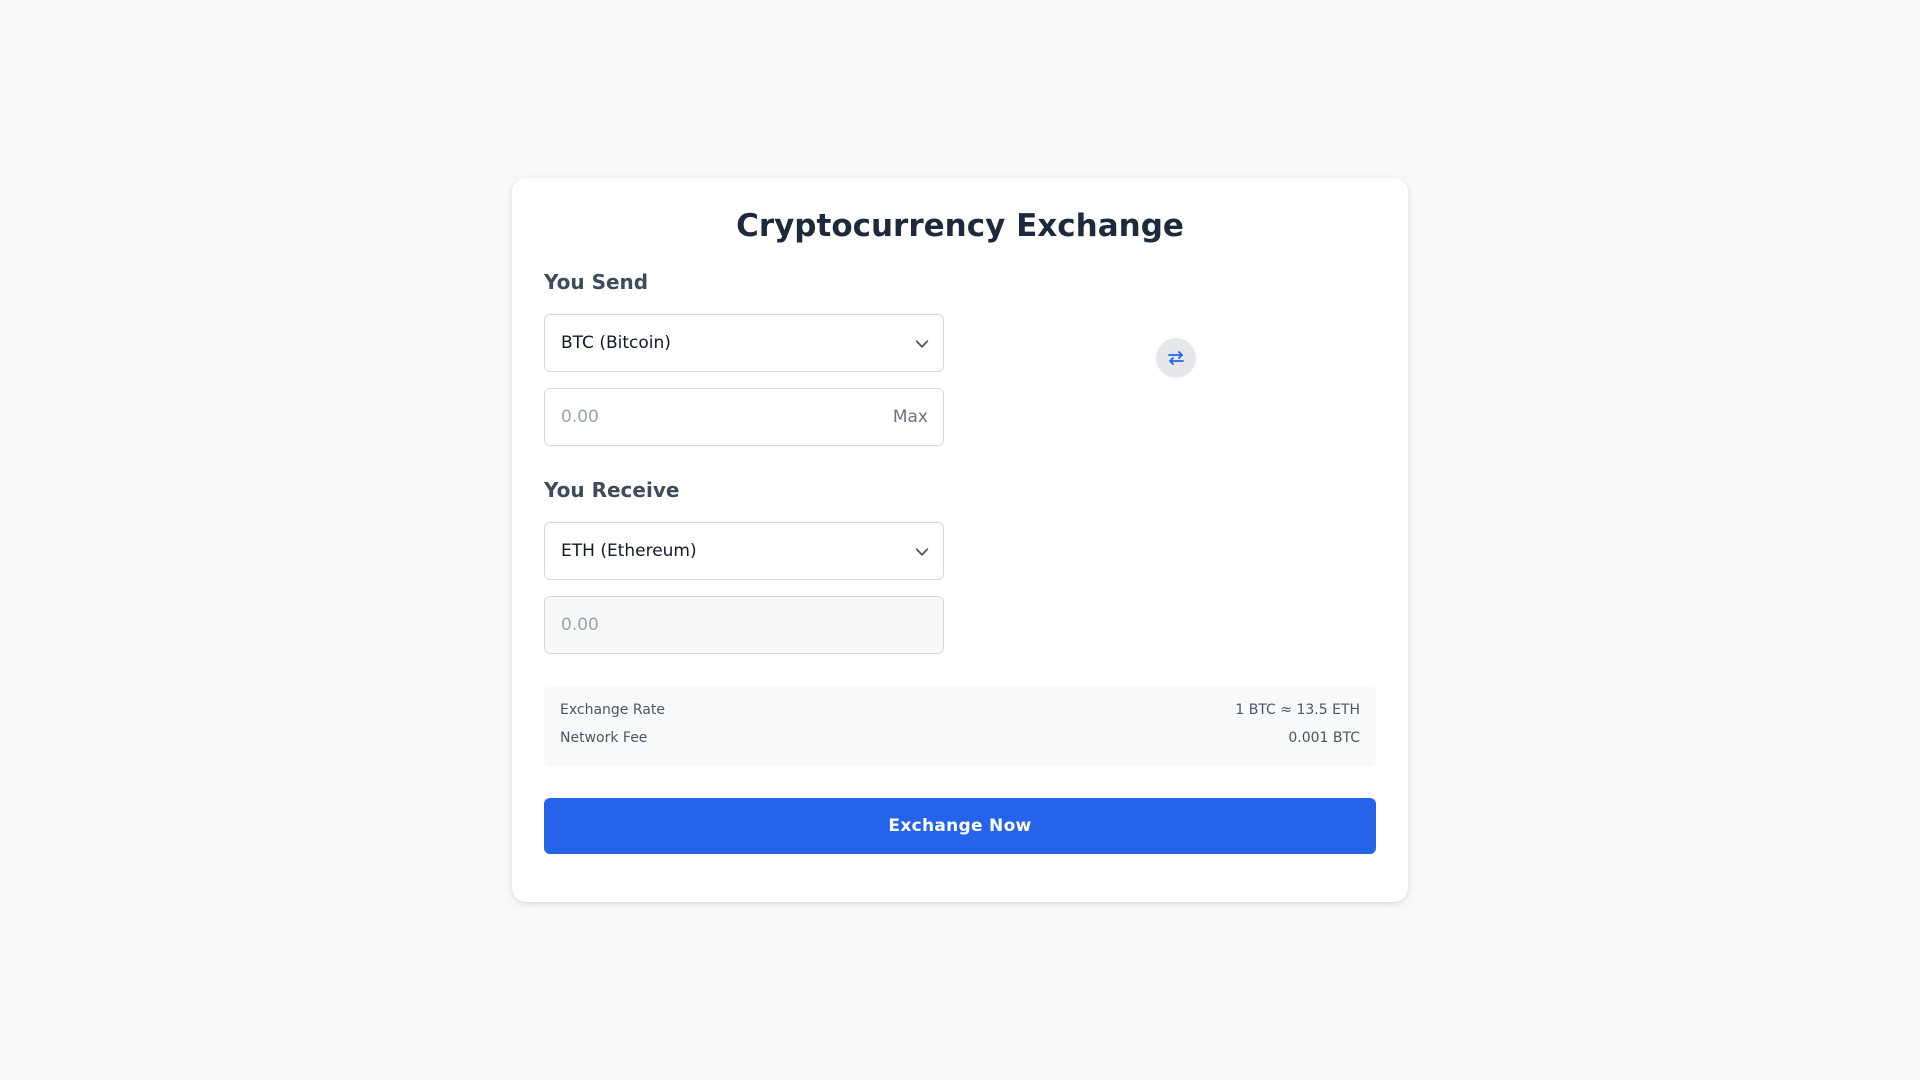  Describe the element at coordinates (960, 740) in the screenshot. I see `network-fee-row: Network Fee 0.001 BTC` at that location.